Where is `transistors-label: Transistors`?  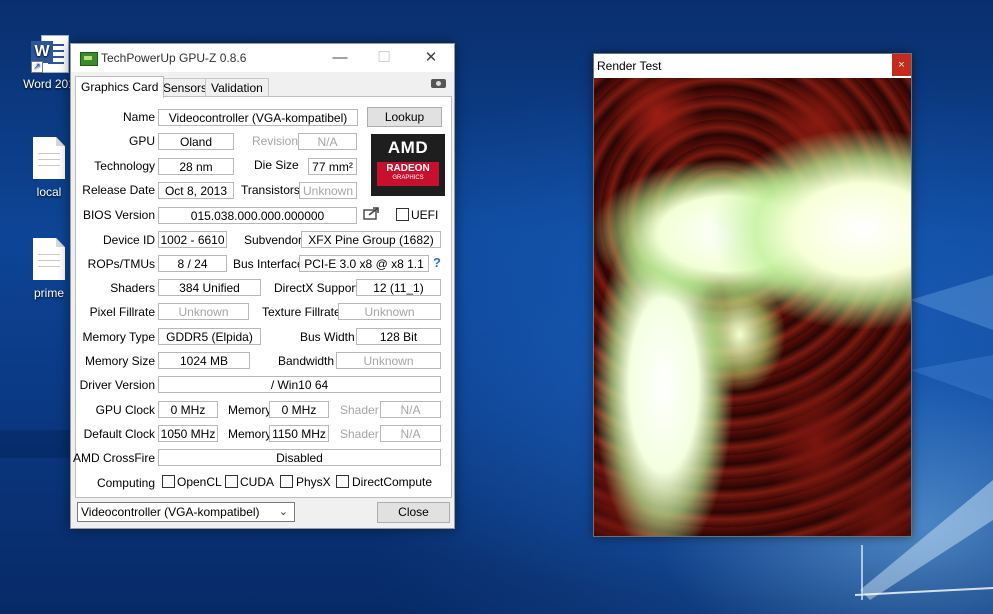 transistors-label: Transistors is located at coordinates (270, 190).